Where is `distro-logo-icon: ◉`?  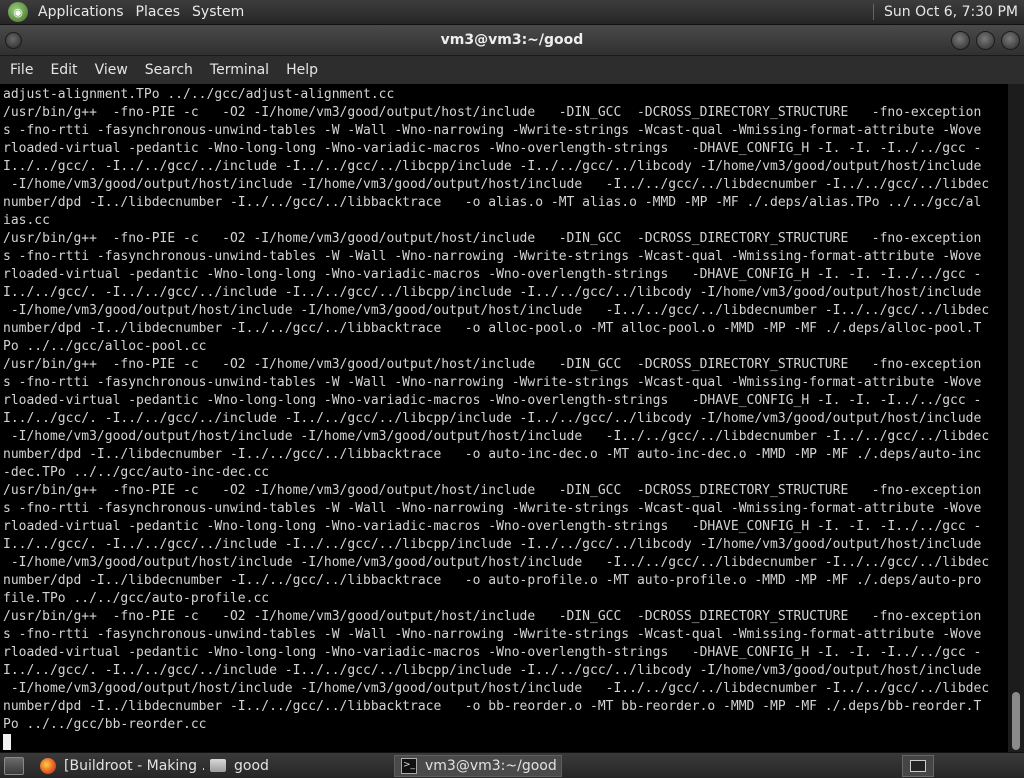
distro-logo-icon: ◉ is located at coordinates (18, 12).